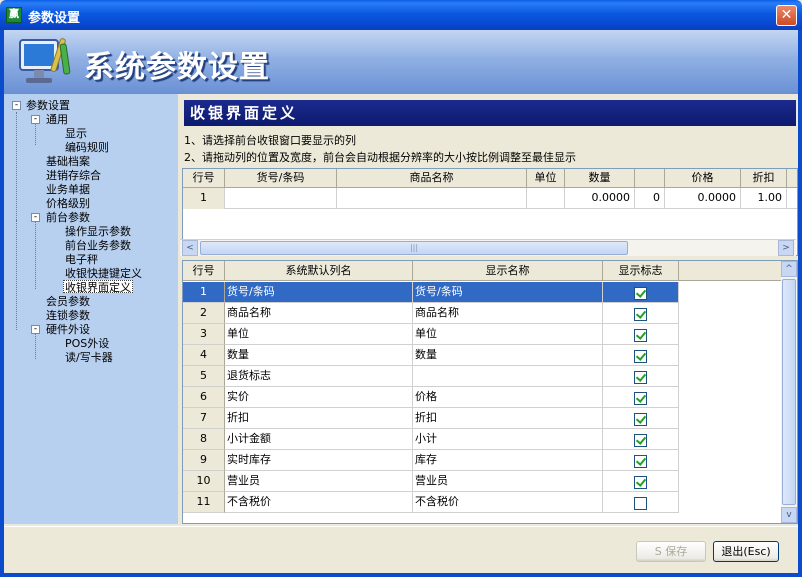  I want to click on table-row: 8 小计金额 小计, so click(481, 439).